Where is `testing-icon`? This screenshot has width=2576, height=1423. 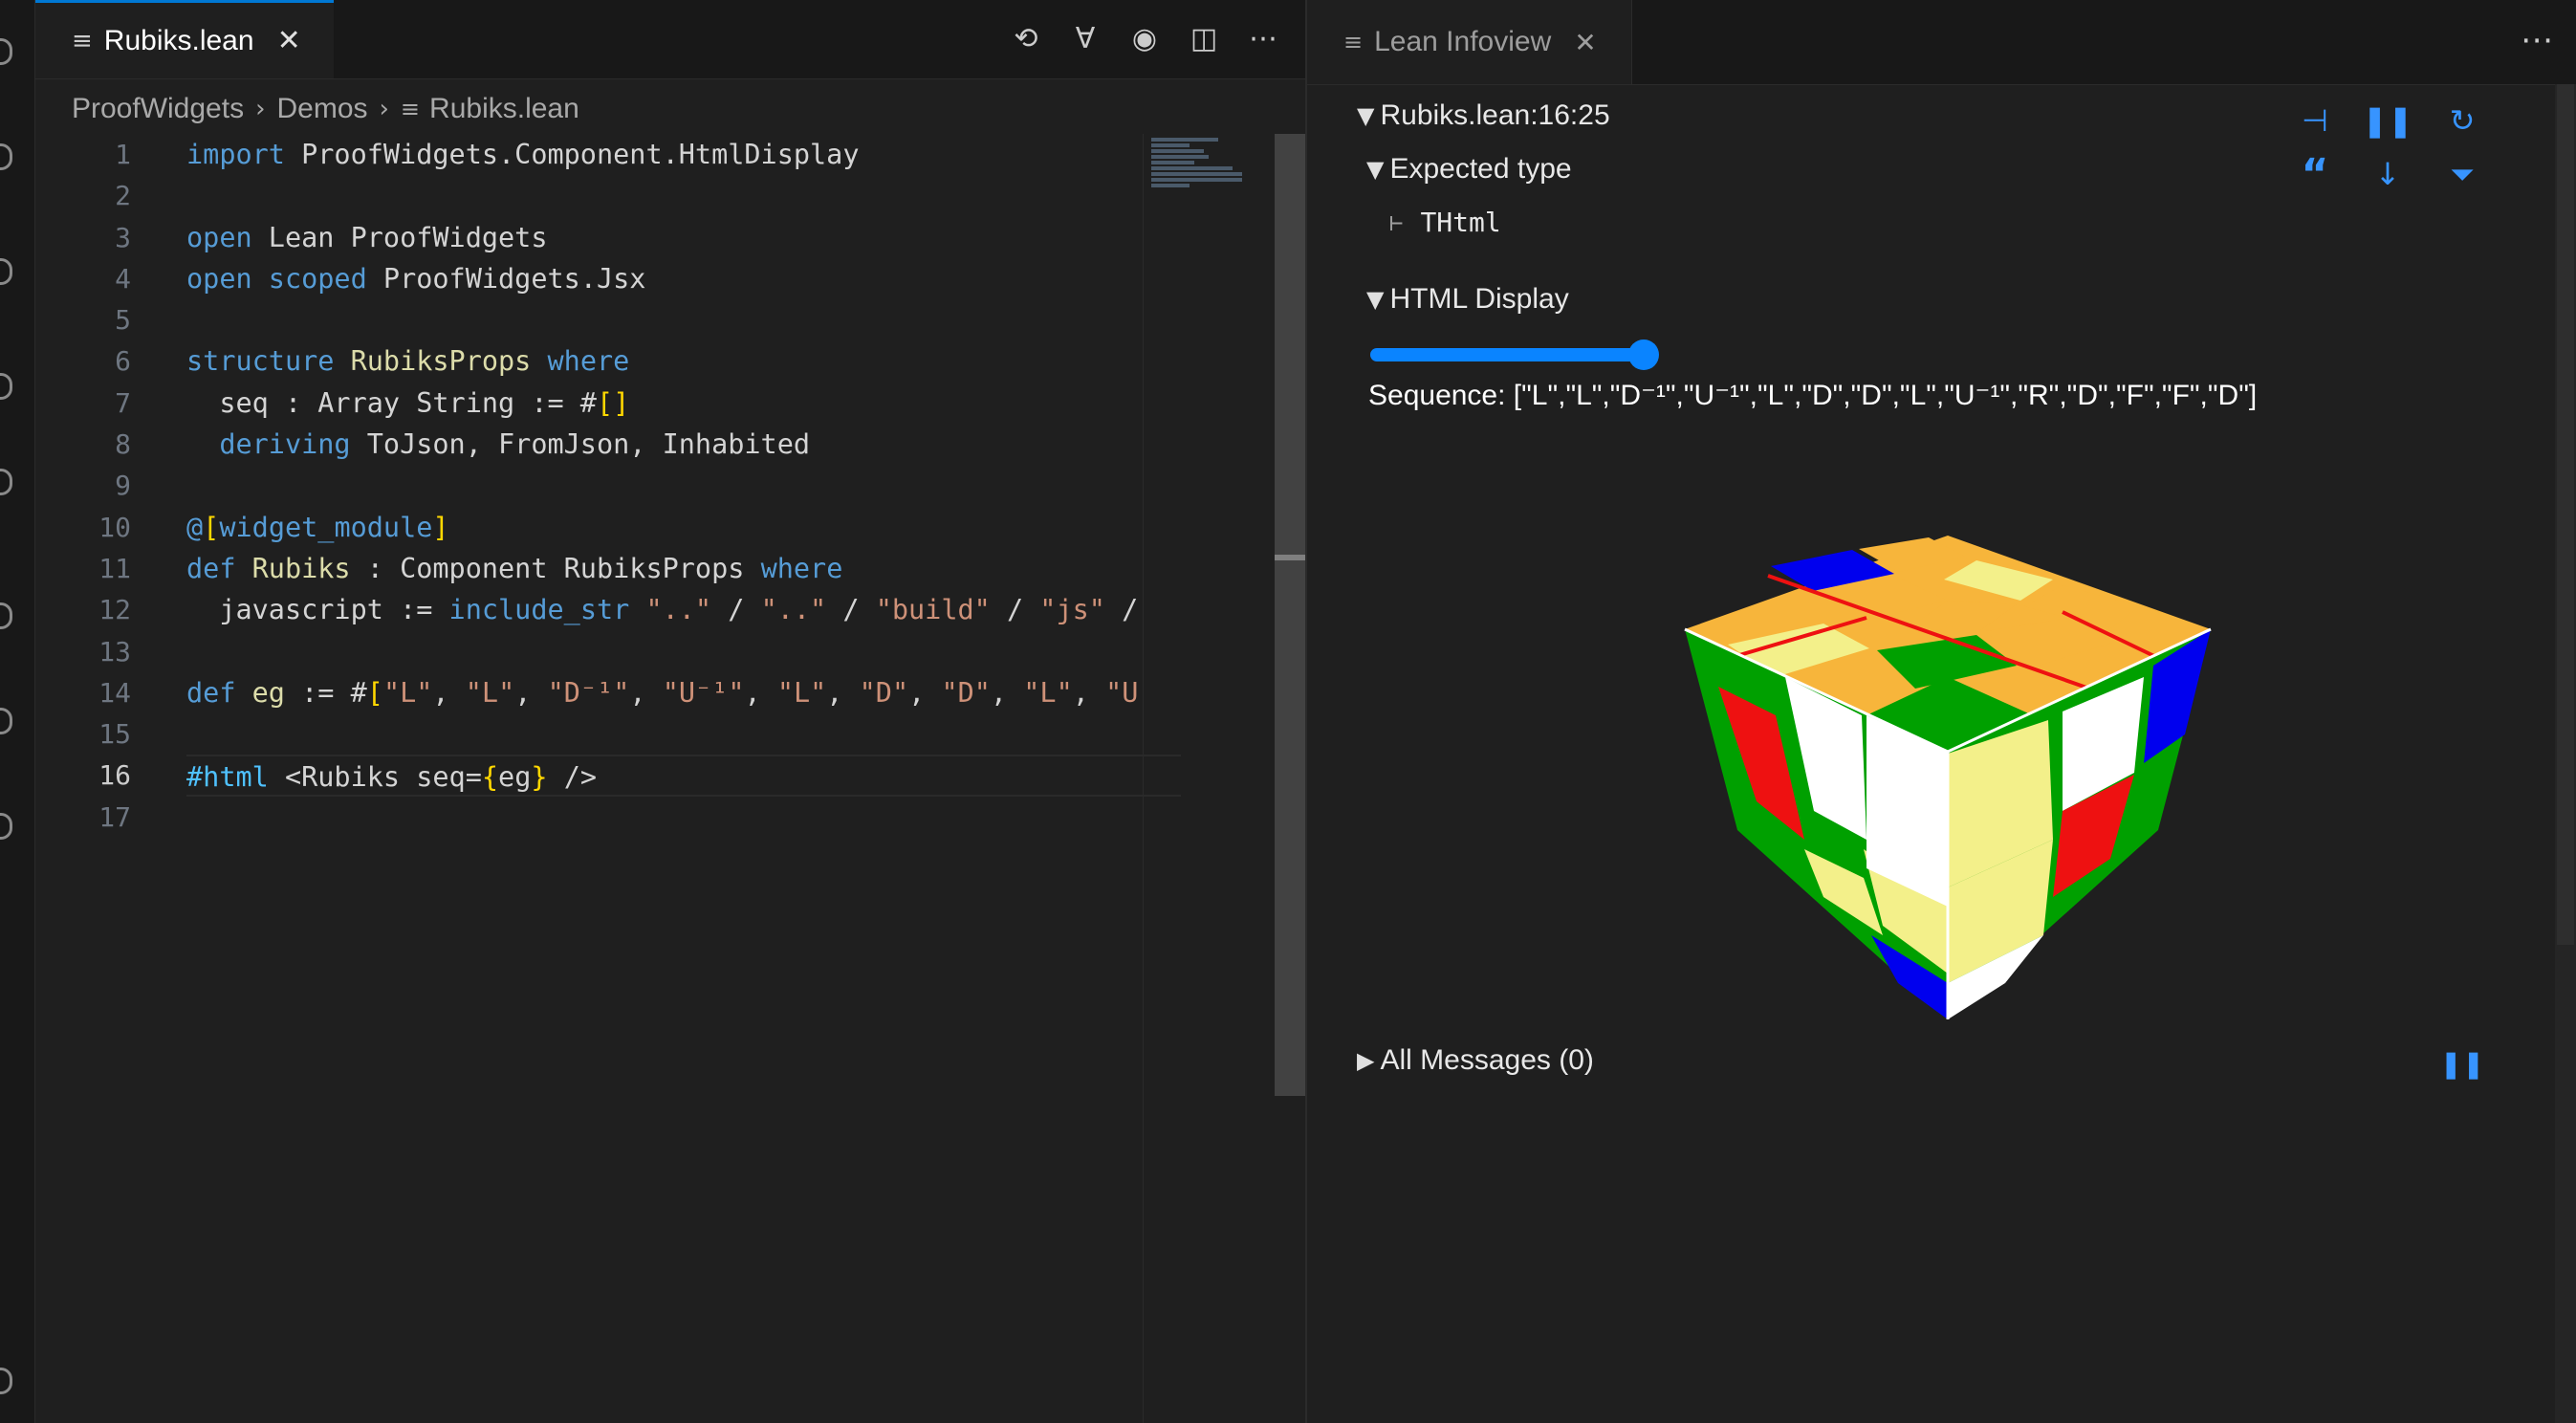
testing-icon is located at coordinates (6, 721).